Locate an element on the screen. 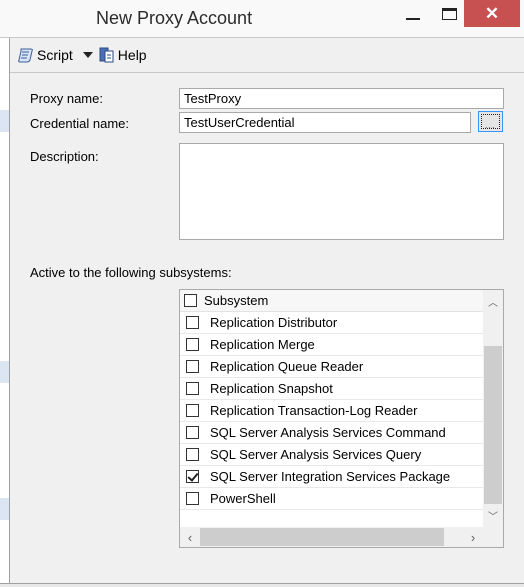 This screenshot has width=524, height=587. subsystem-row: Replication Transaction-Log Reader is located at coordinates (331, 411).